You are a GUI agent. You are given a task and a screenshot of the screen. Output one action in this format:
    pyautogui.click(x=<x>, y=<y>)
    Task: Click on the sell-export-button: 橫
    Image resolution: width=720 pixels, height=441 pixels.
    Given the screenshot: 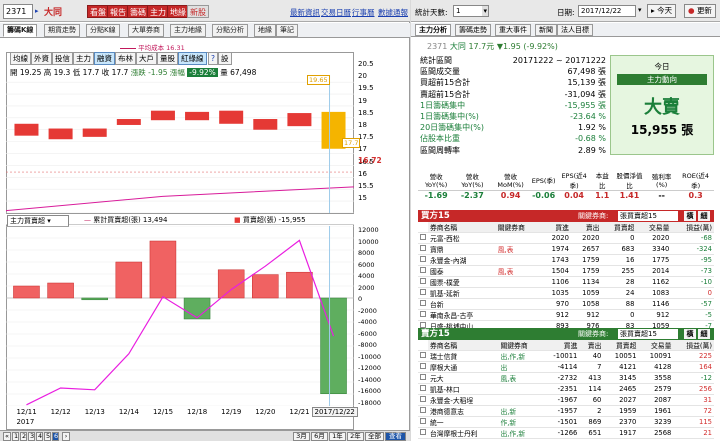 What is the action you would take?
    pyautogui.click(x=690, y=334)
    